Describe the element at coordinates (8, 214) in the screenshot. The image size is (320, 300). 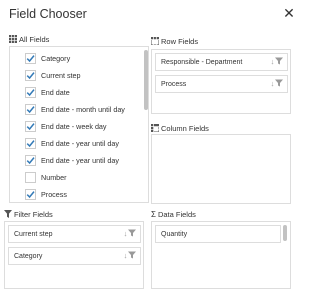
I see `funnel-icon` at that location.